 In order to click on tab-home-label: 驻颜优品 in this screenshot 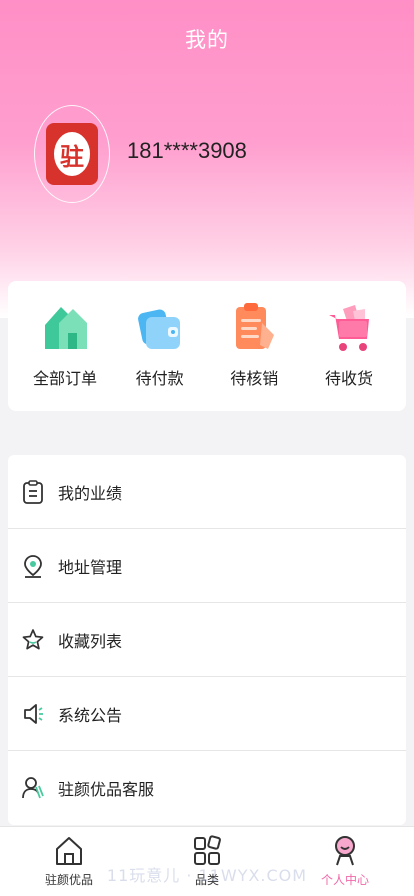, I will do `click(68, 880)`.